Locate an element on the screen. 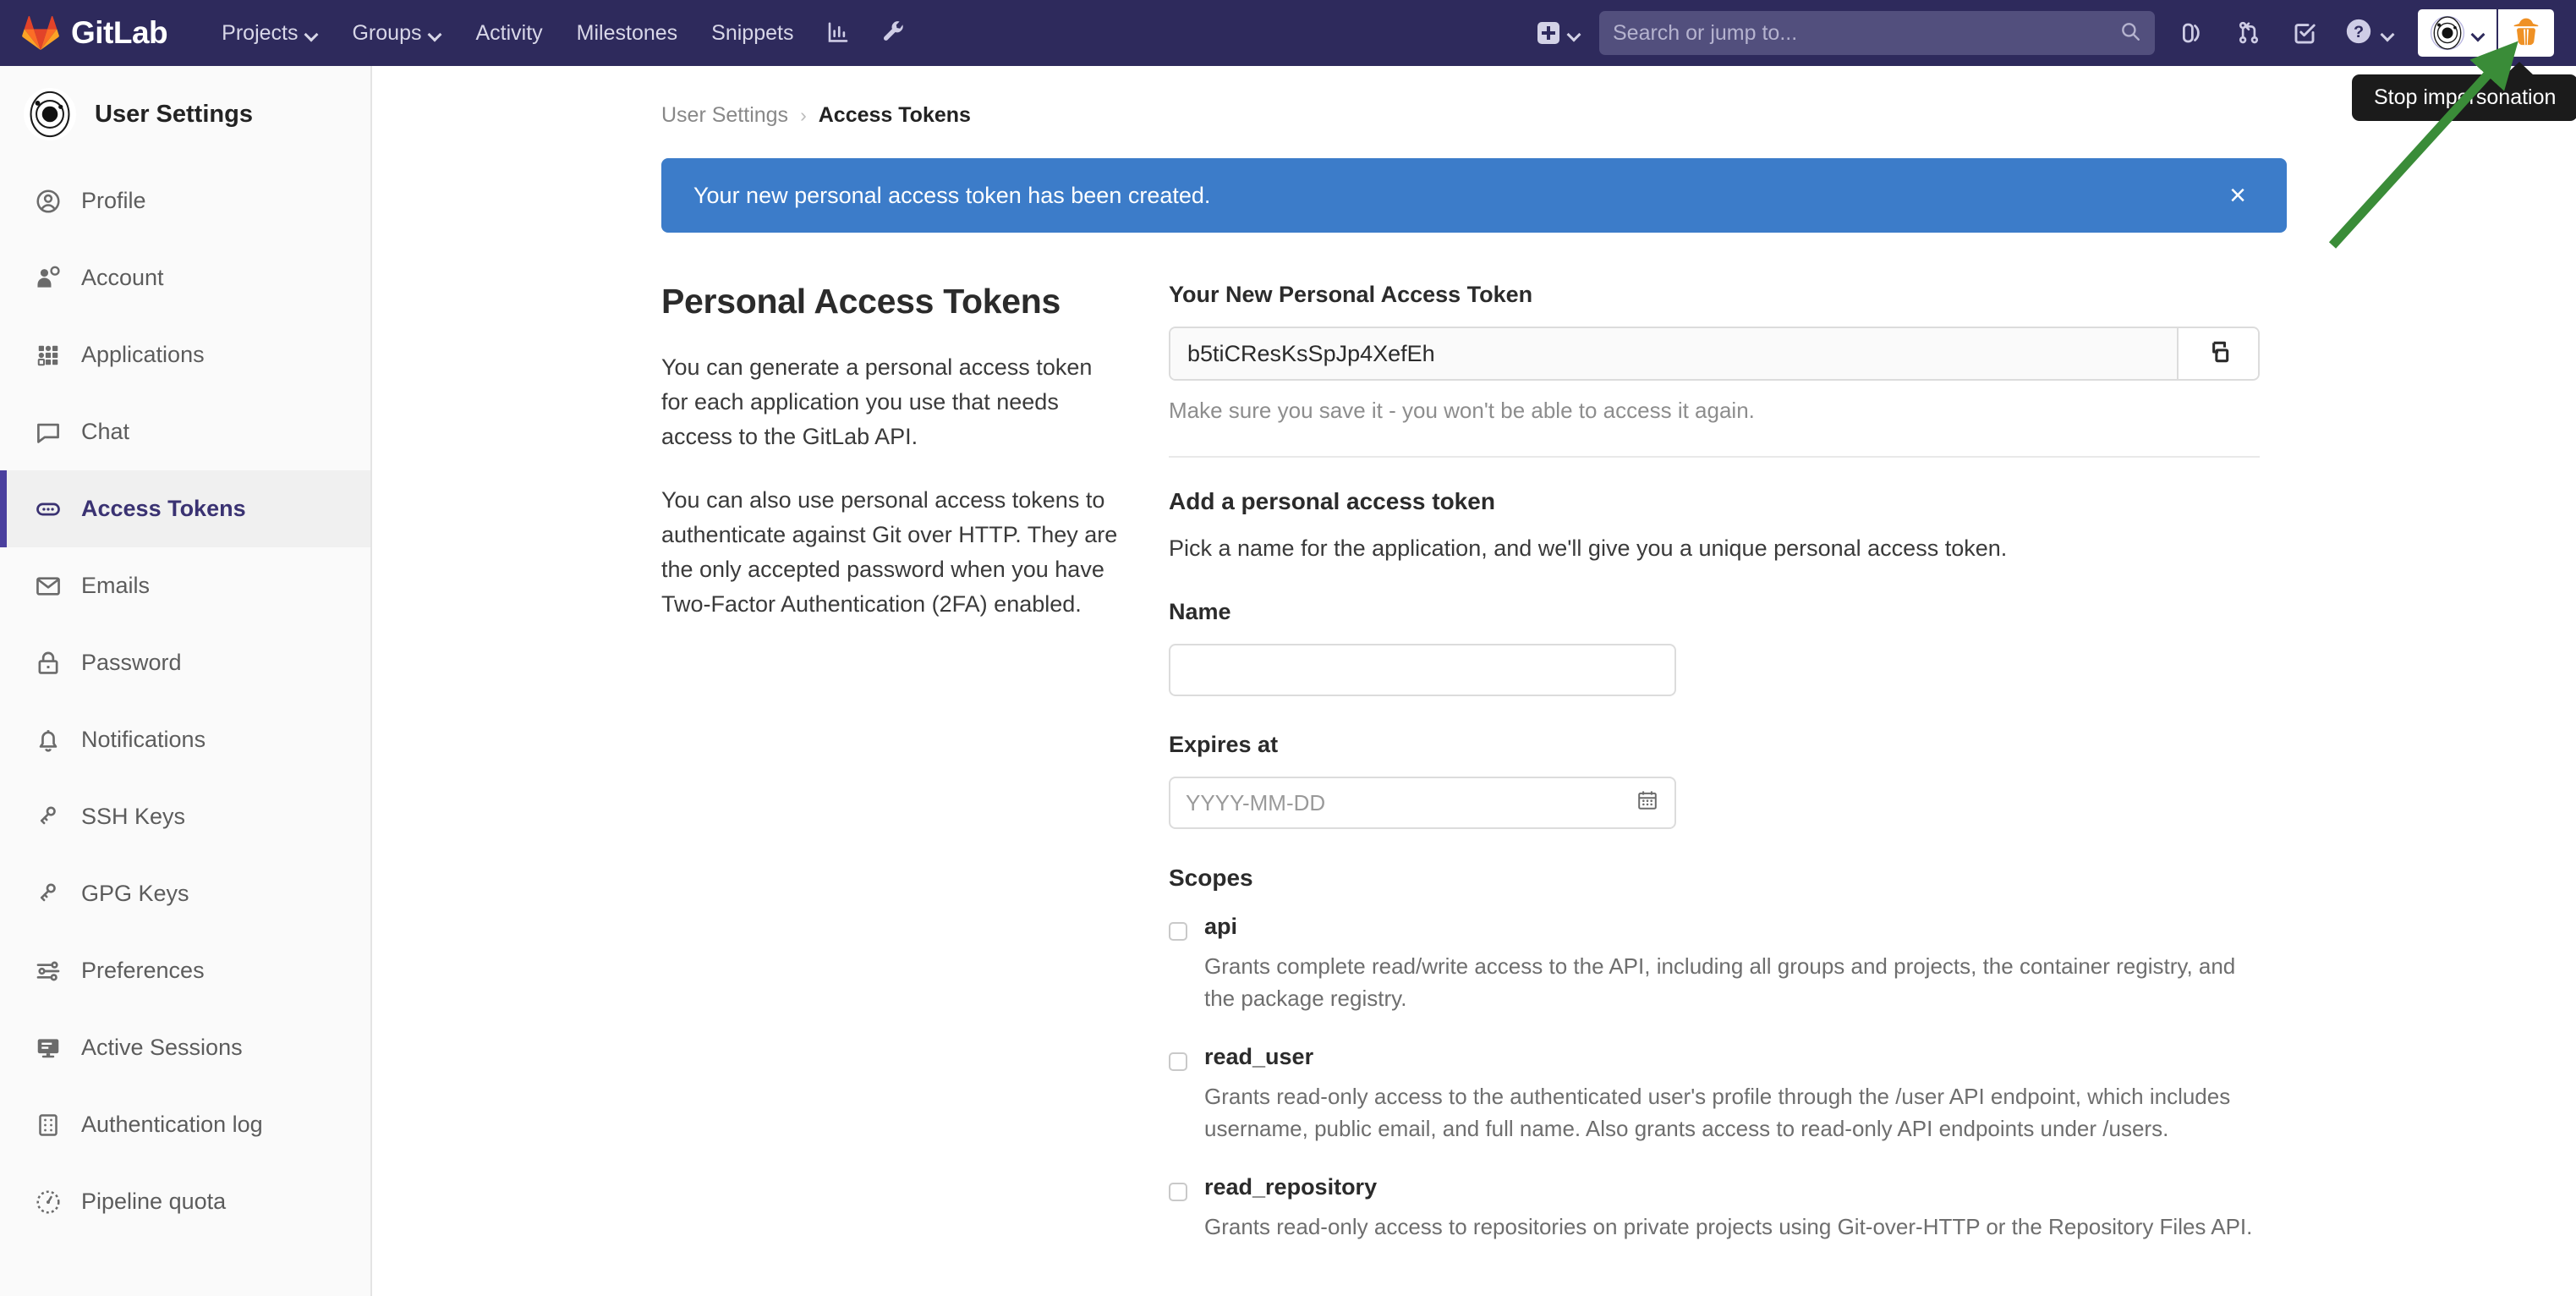  profile-icon is located at coordinates (48, 201).